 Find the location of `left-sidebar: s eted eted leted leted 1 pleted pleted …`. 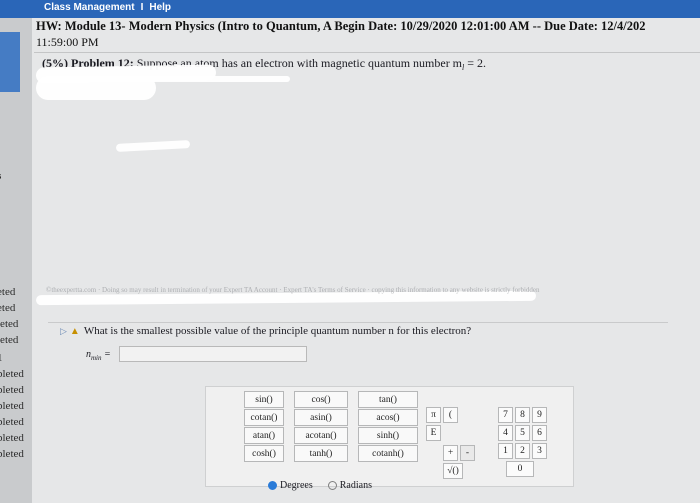

left-sidebar: s eted eted leted leted 1 pleted pleted … is located at coordinates (16, 260).